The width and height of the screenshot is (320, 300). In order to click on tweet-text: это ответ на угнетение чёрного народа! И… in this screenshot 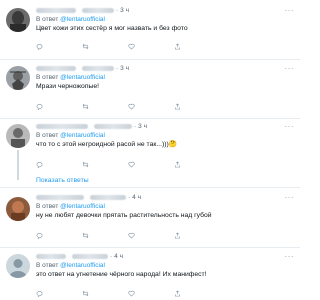, I will do `click(121, 274)`.